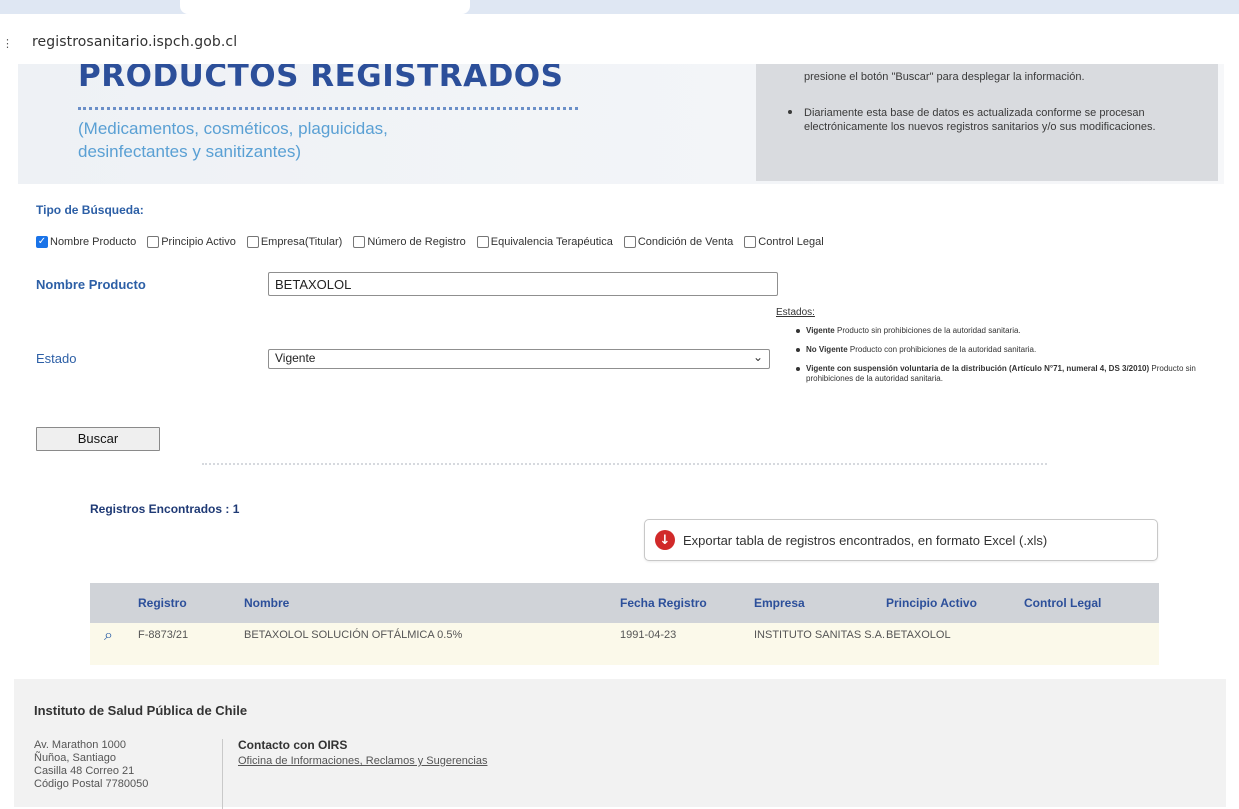 The image size is (1239, 809). I want to click on checkbox-checked-icon: ✓, so click(42, 242).